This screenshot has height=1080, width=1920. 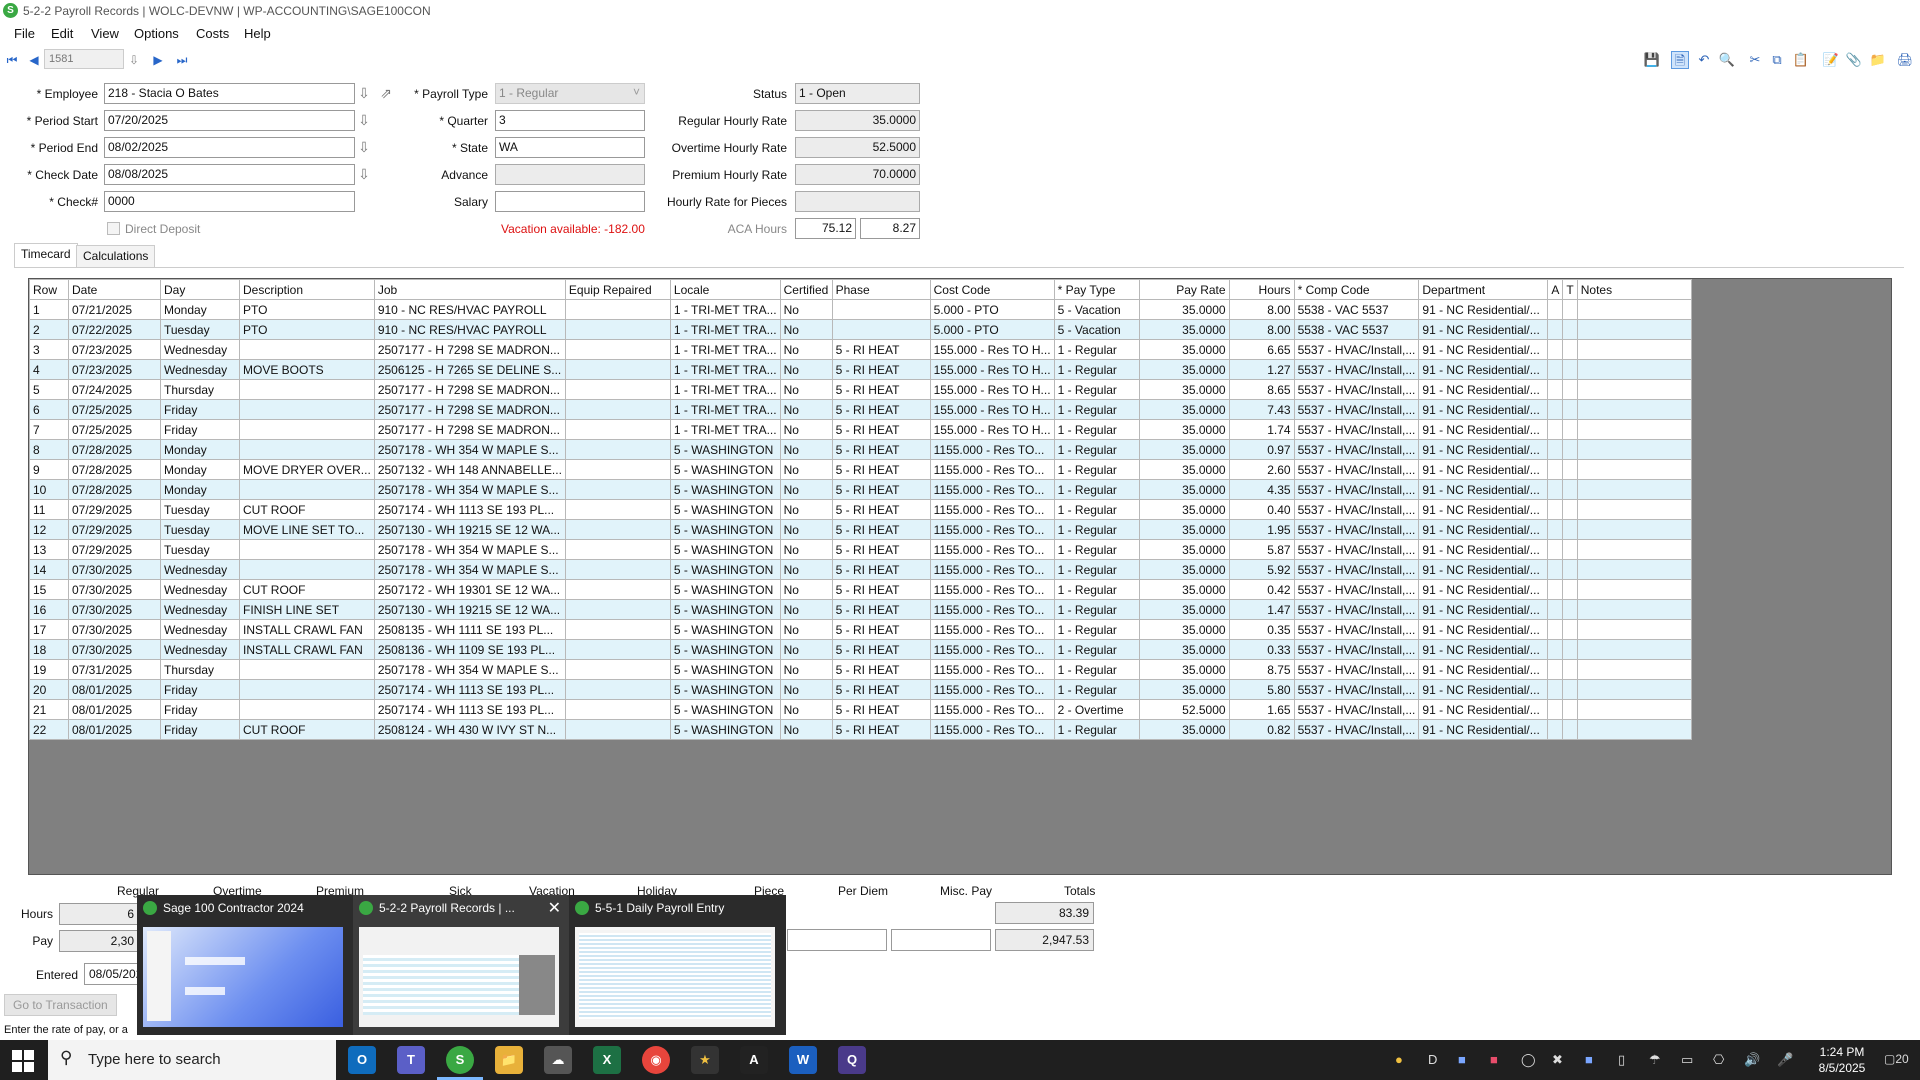 I want to click on overtime-rate-field: 52.5000, so click(x=857, y=147).